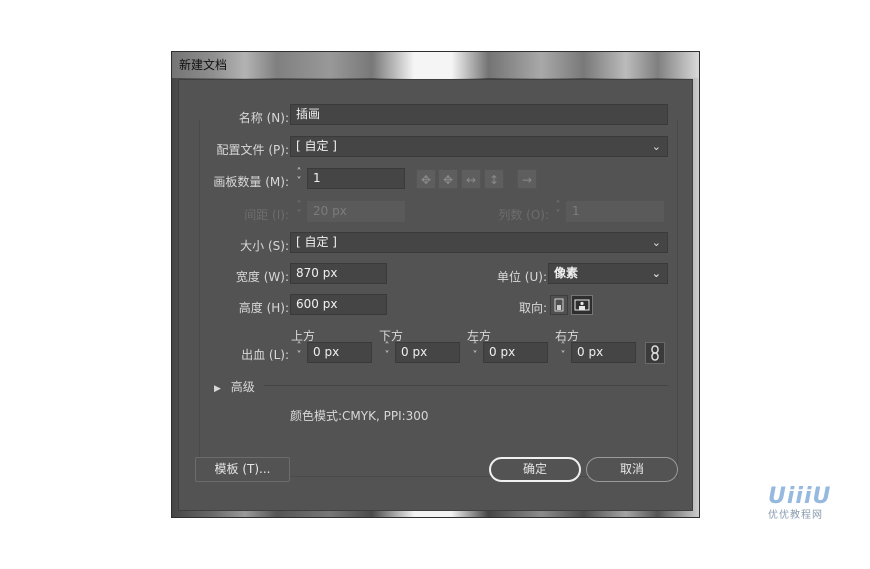 This screenshot has height=569, width=870. What do you see at coordinates (316, 242) in the screenshot?
I see `size-value: [ 自定 ]` at bounding box center [316, 242].